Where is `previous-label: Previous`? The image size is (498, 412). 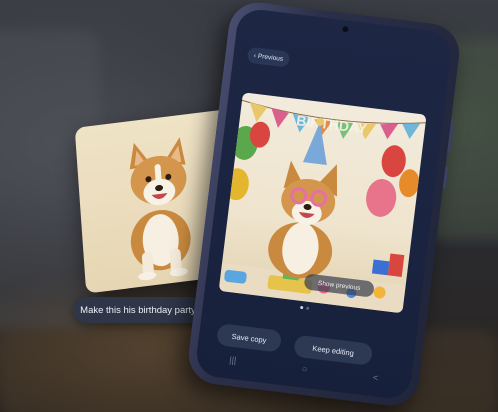
previous-label: Previous is located at coordinates (270, 57).